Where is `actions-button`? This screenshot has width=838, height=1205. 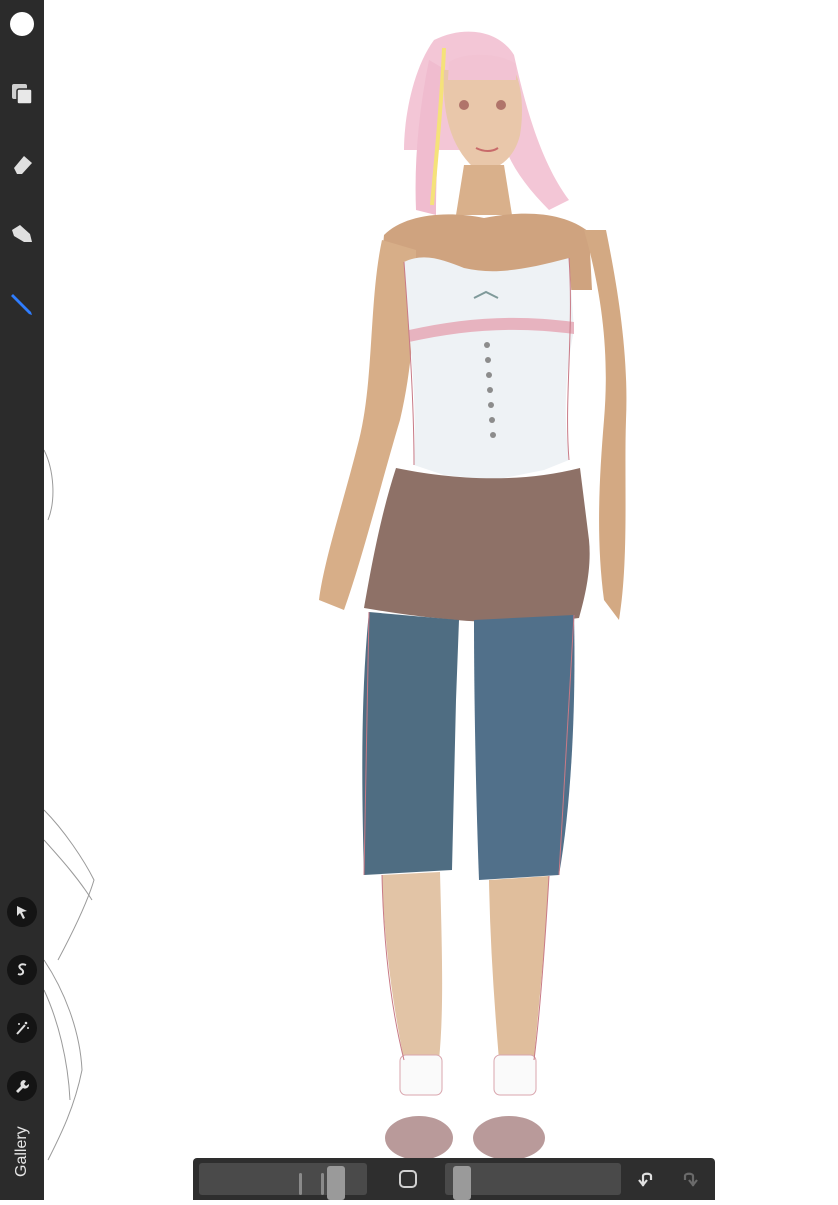 actions-button is located at coordinates (22, 1086).